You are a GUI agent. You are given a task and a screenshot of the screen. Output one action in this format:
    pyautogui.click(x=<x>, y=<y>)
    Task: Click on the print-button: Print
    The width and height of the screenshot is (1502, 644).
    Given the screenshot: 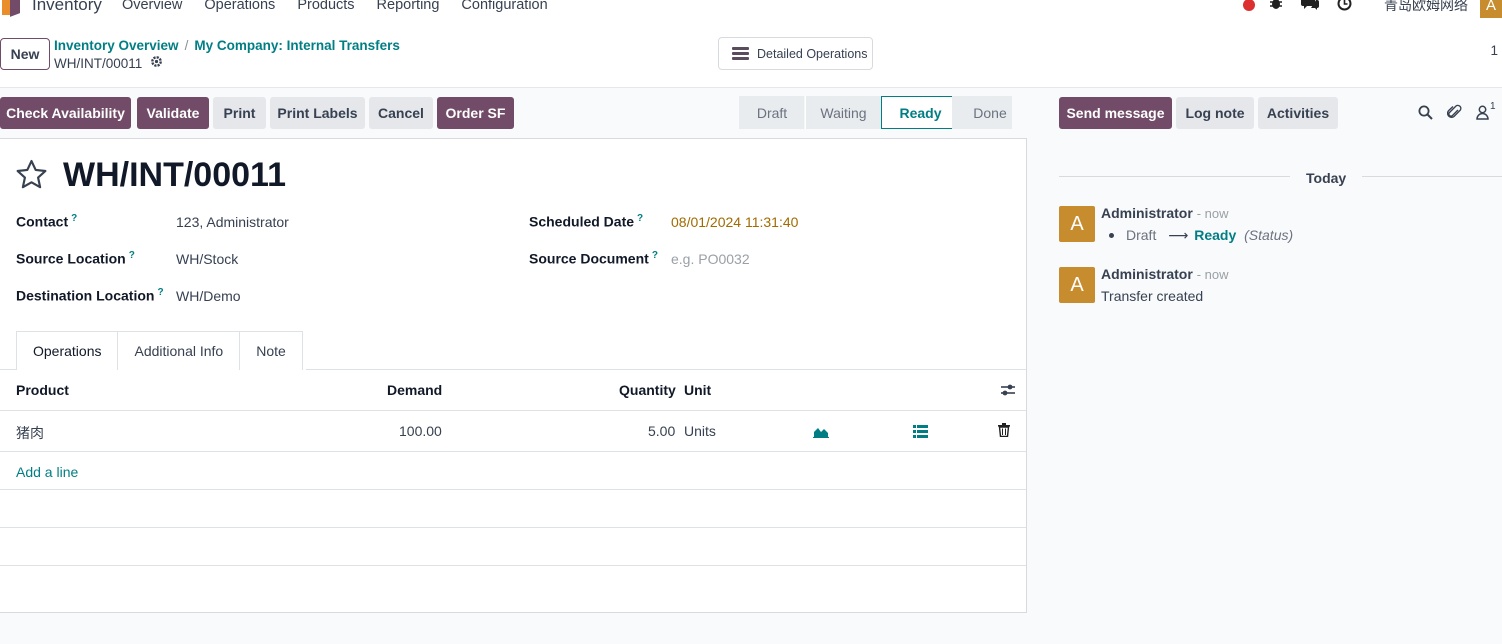 What is the action you would take?
    pyautogui.click(x=239, y=113)
    